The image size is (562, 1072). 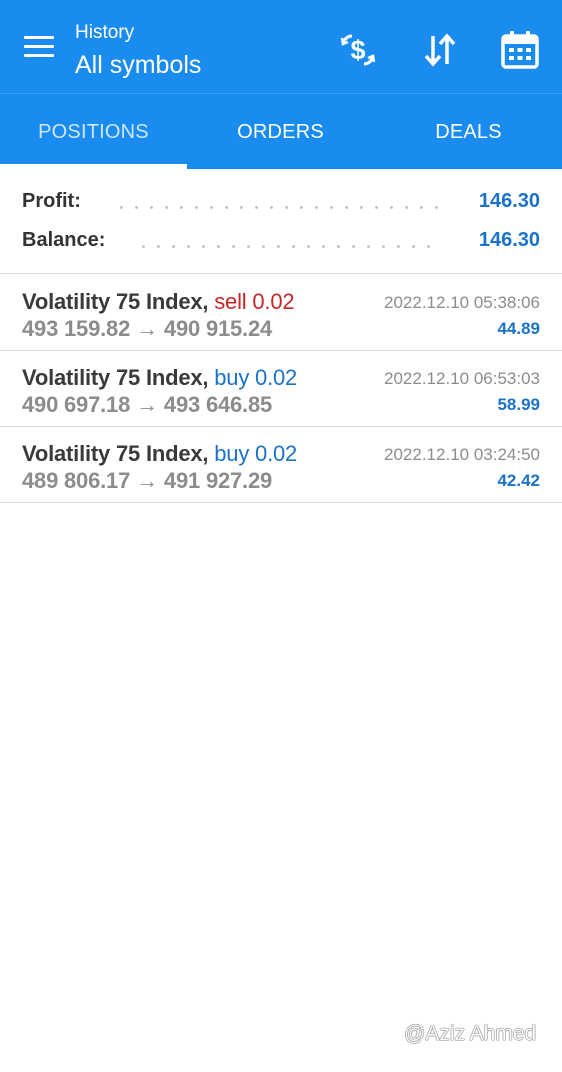 I want to click on menu-icon, so click(x=43, y=51).